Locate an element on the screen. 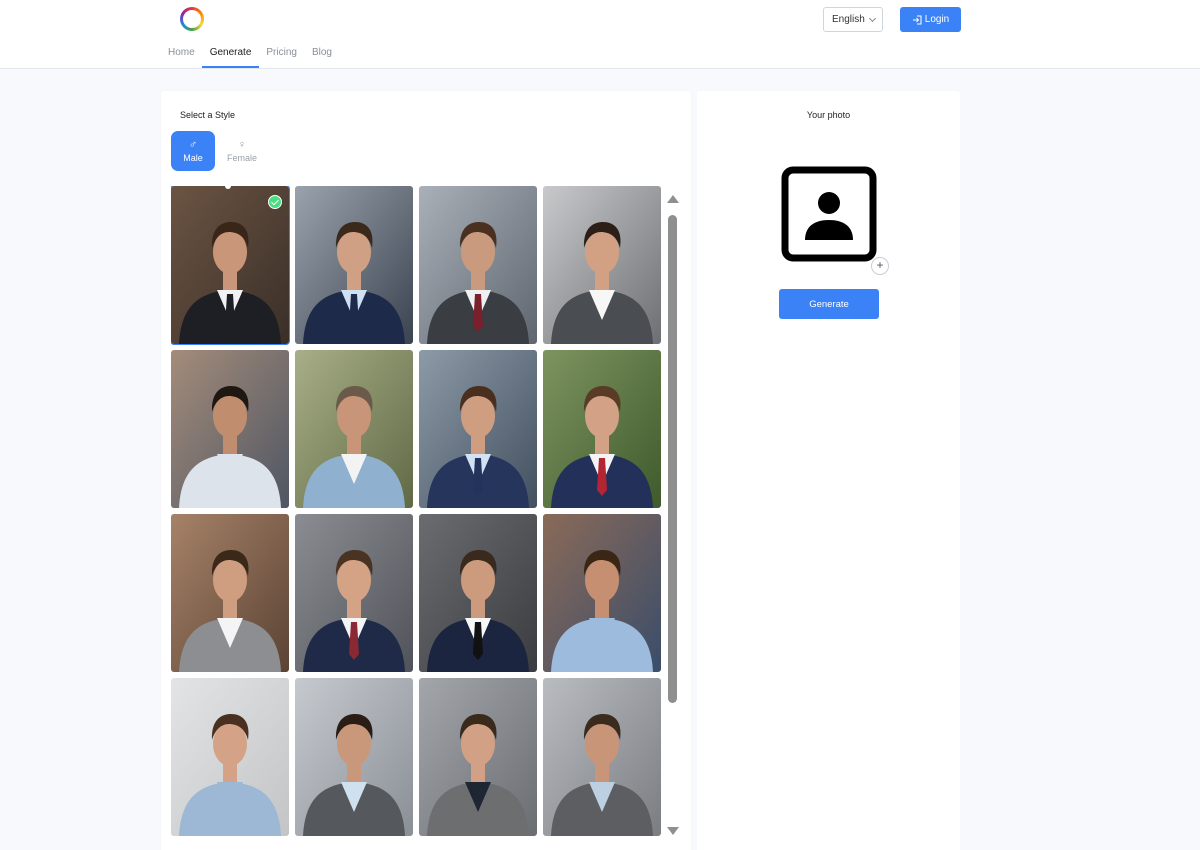 This screenshot has width=1200, height=850. gender-female-label: Female is located at coordinates (241, 157).